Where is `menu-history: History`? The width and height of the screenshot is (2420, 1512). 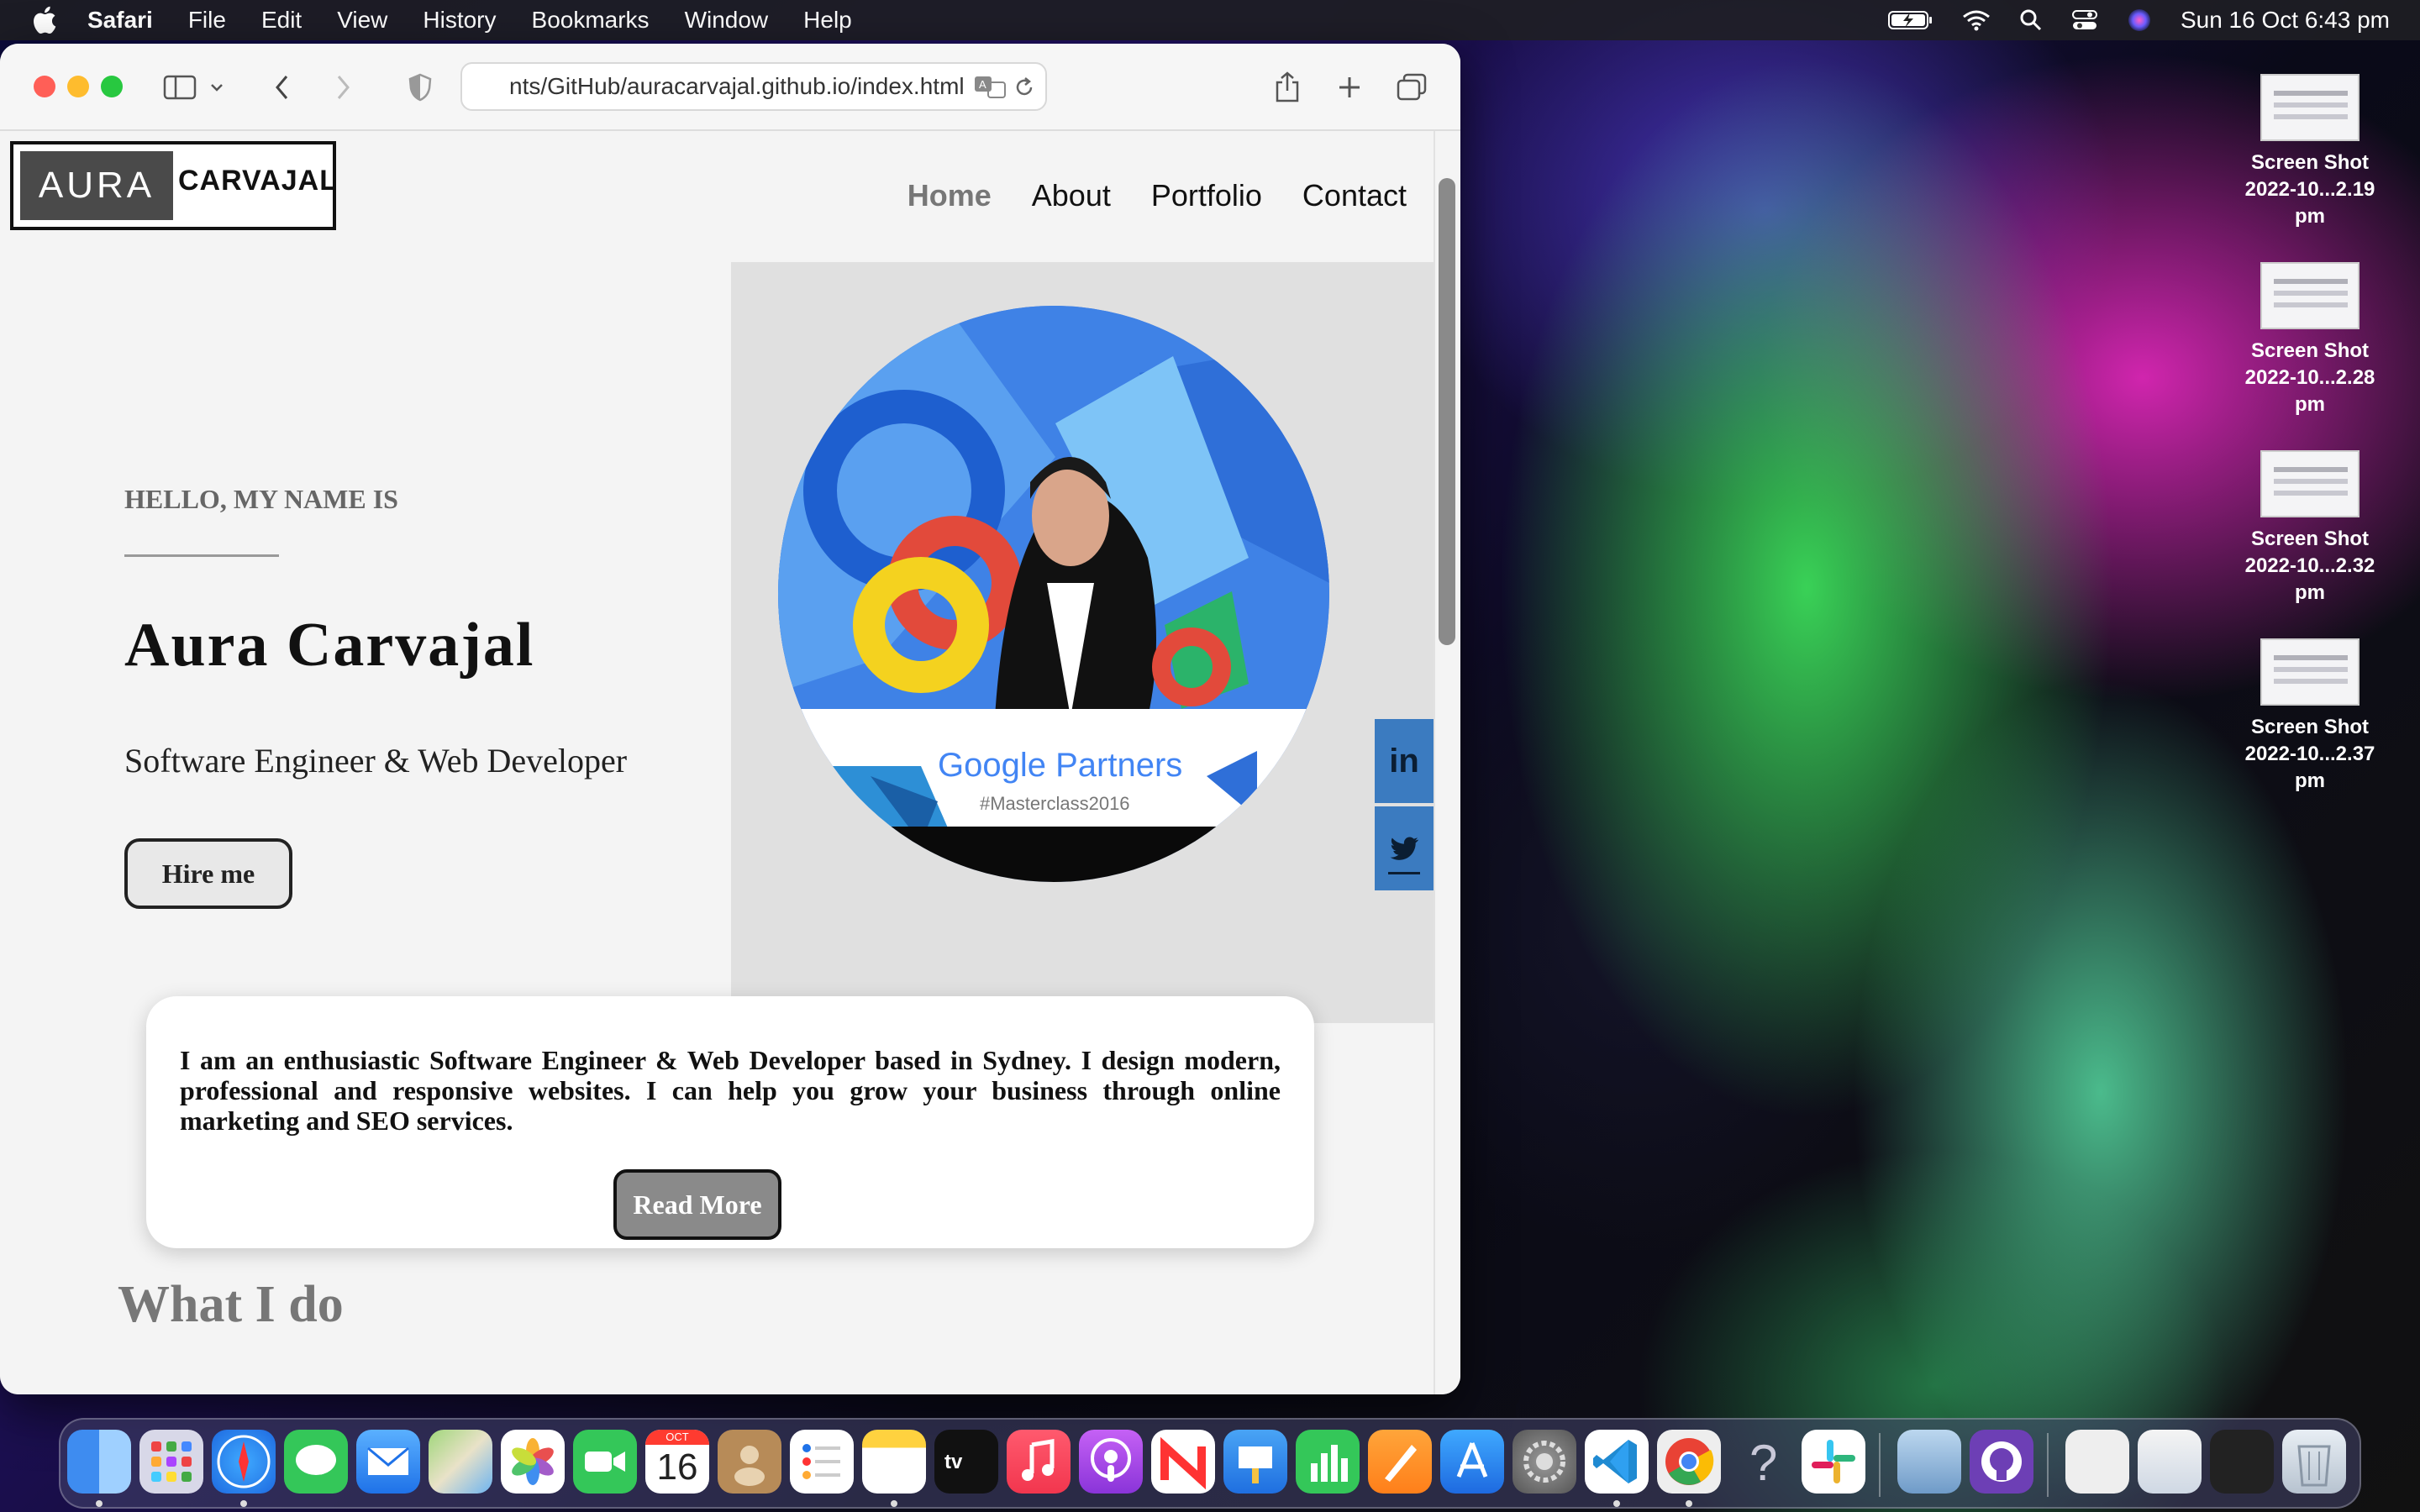 menu-history: History is located at coordinates (460, 20).